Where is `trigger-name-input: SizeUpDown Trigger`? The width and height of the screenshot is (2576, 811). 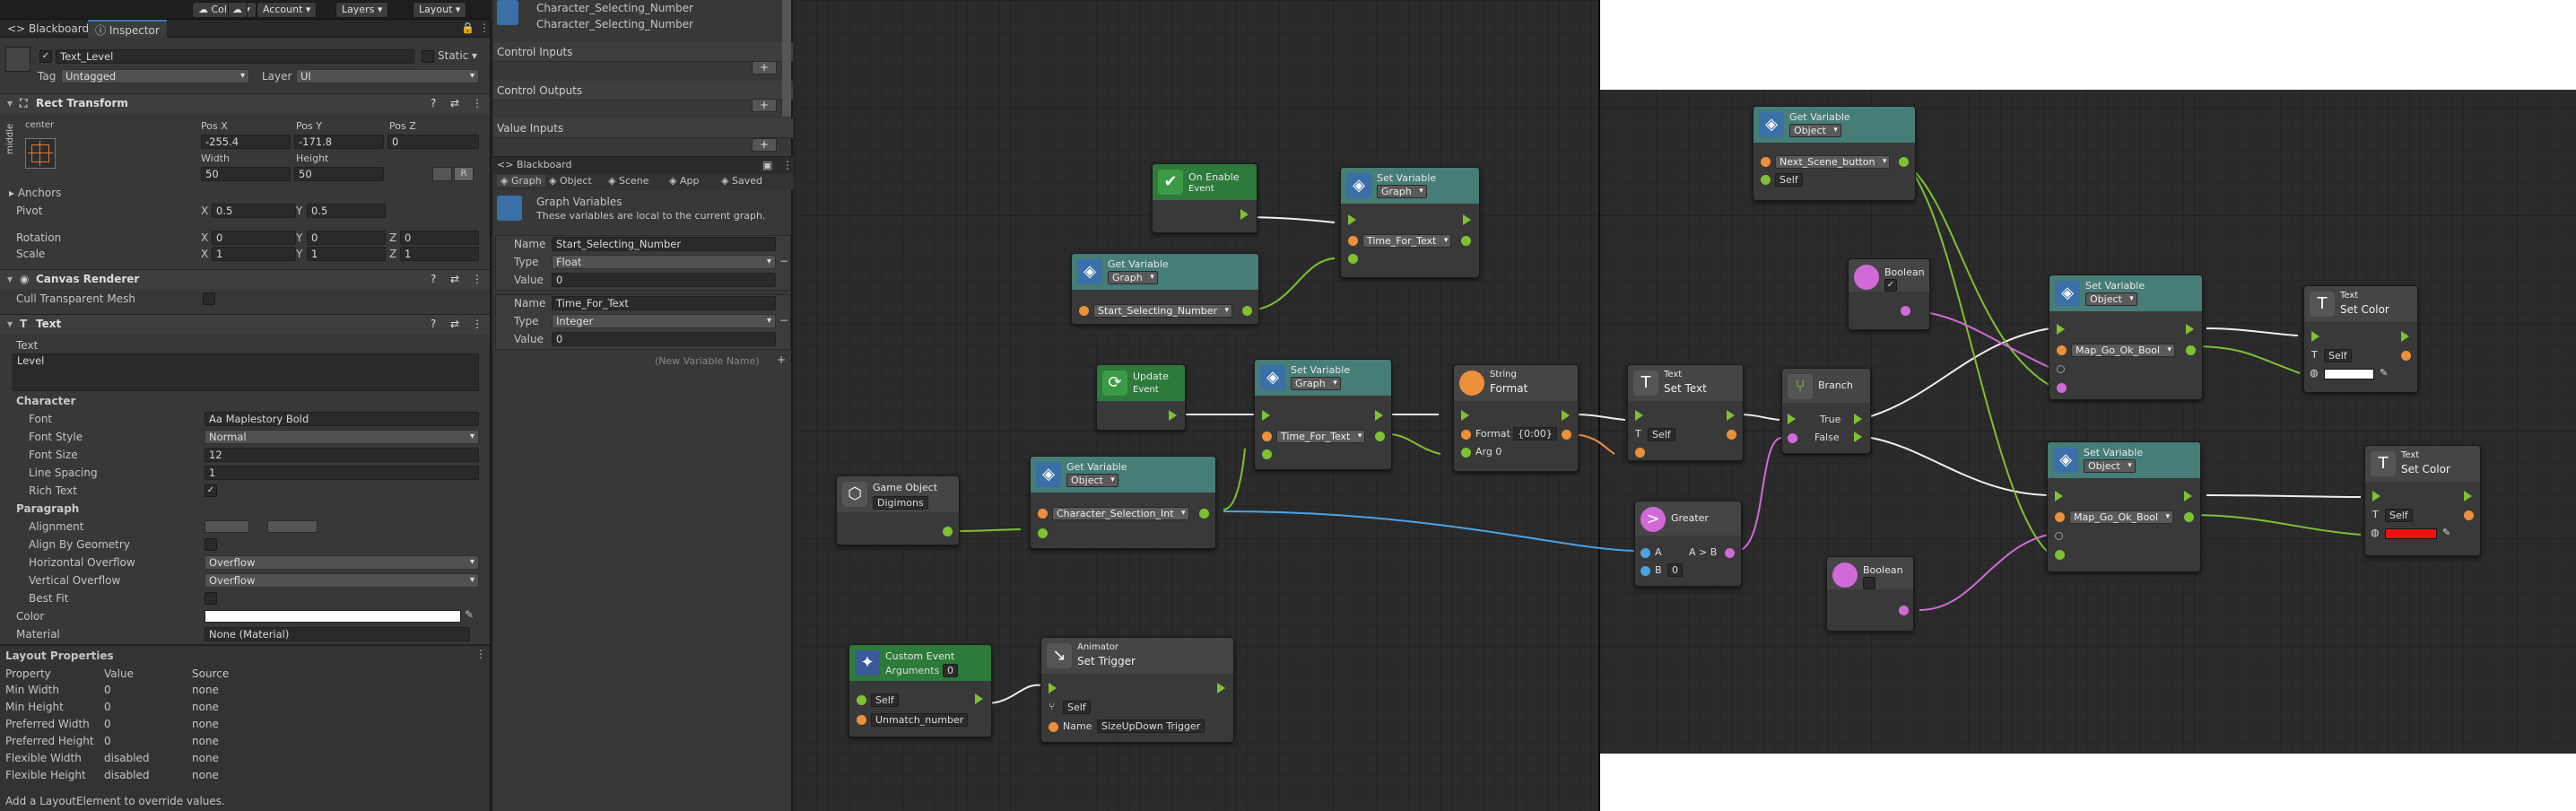 trigger-name-input: SizeUpDown Trigger is located at coordinates (1151, 726).